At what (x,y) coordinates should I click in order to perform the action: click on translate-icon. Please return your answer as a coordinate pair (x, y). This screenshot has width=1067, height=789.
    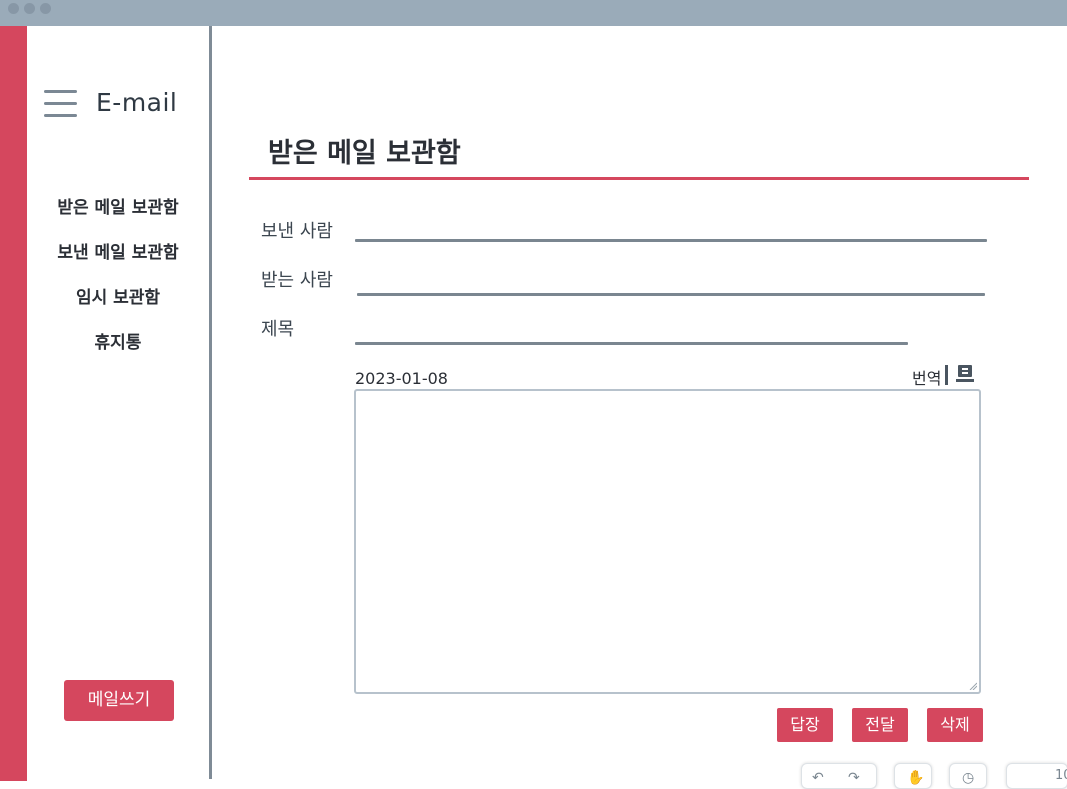
    Looking at the image, I should click on (965, 374).